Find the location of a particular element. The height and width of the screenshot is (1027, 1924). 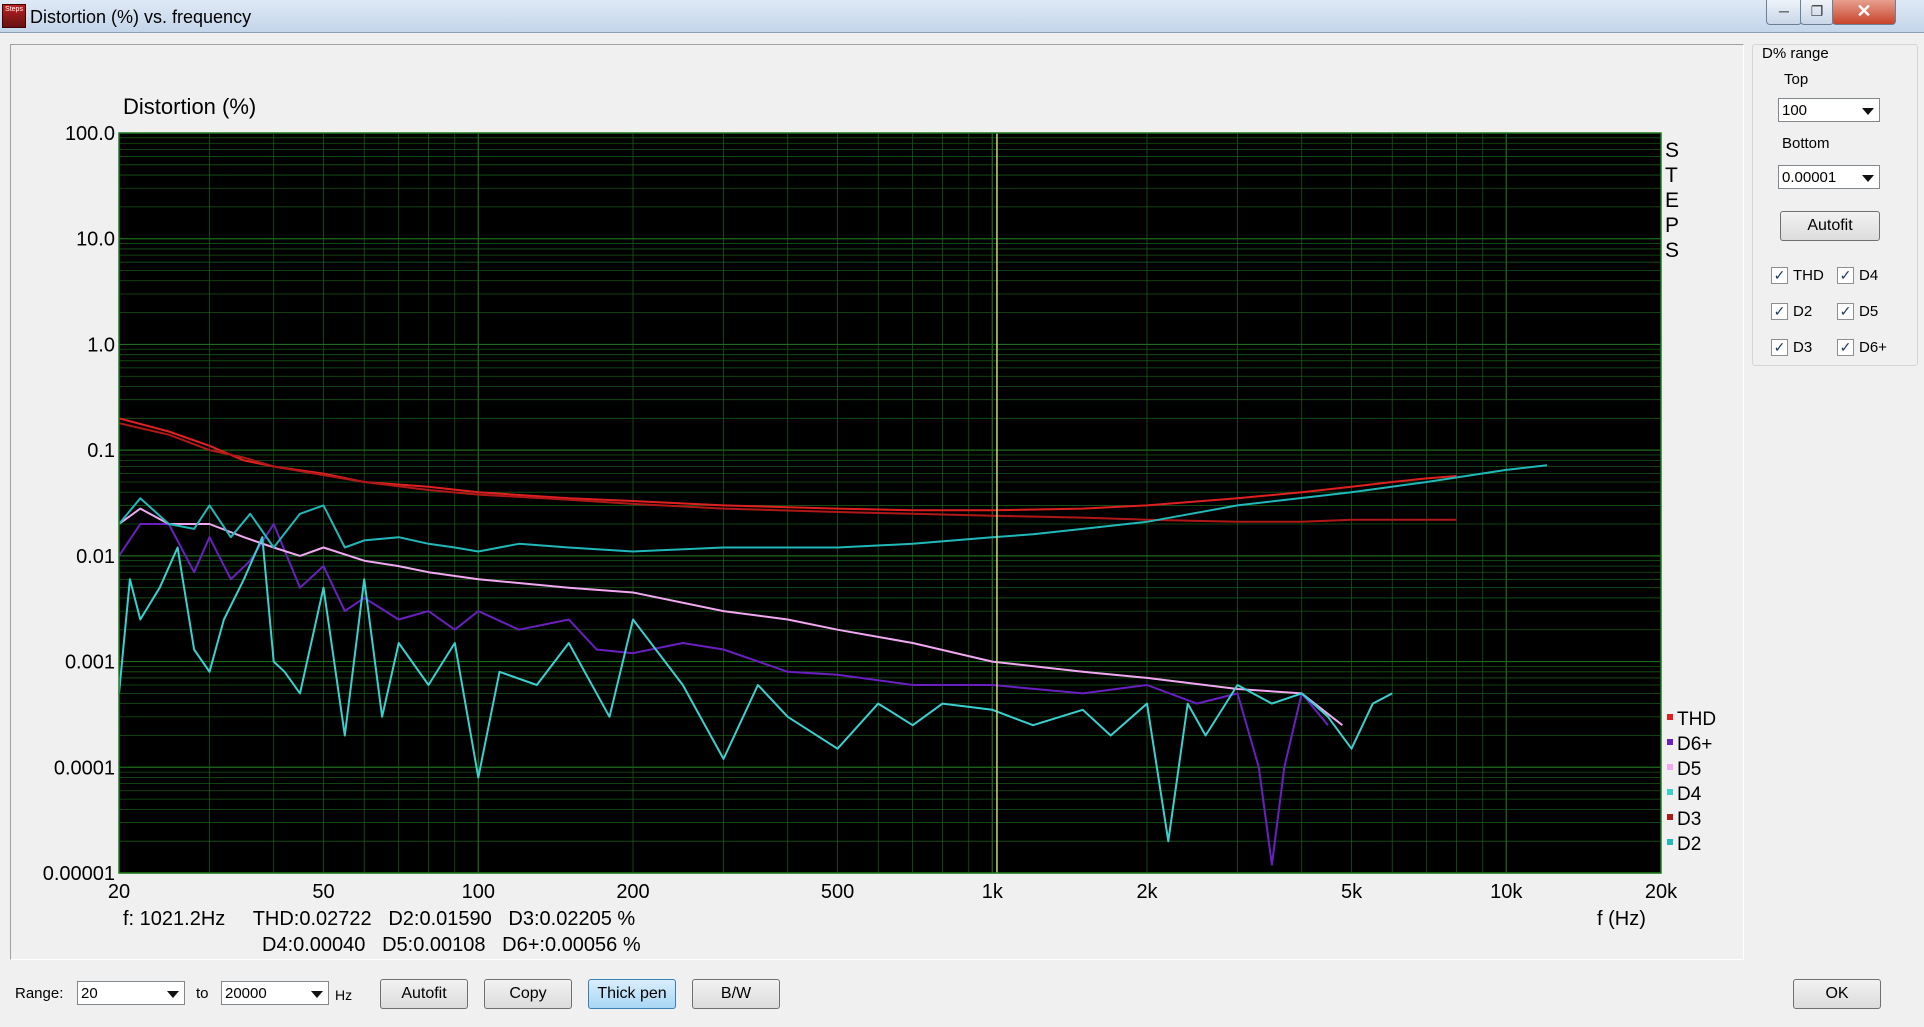

x-tick-label: 50 is located at coordinates (323, 892).